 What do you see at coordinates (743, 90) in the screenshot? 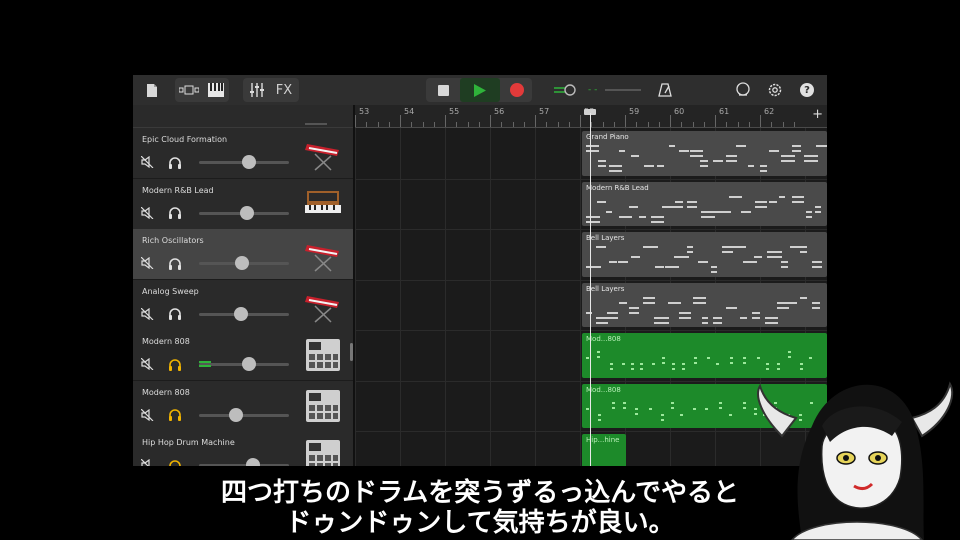
I see `loop-icon` at bounding box center [743, 90].